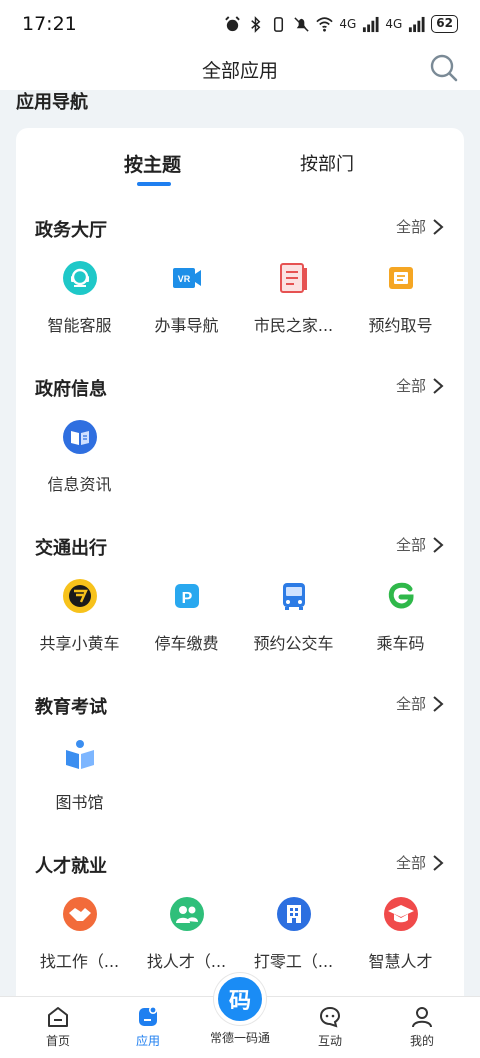 The width and height of the screenshot is (480, 1058). What do you see at coordinates (348, 24) in the screenshot?
I see `network-type-1: 4G` at bounding box center [348, 24].